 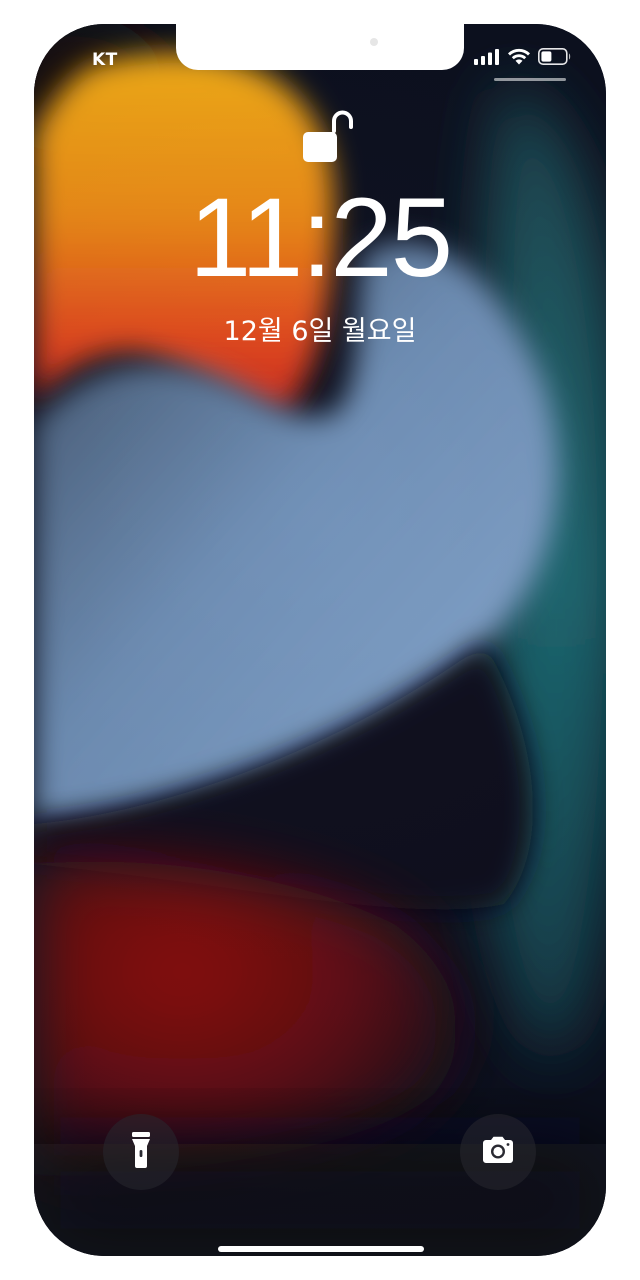 I want to click on wifi-icon, so click(x=519, y=56).